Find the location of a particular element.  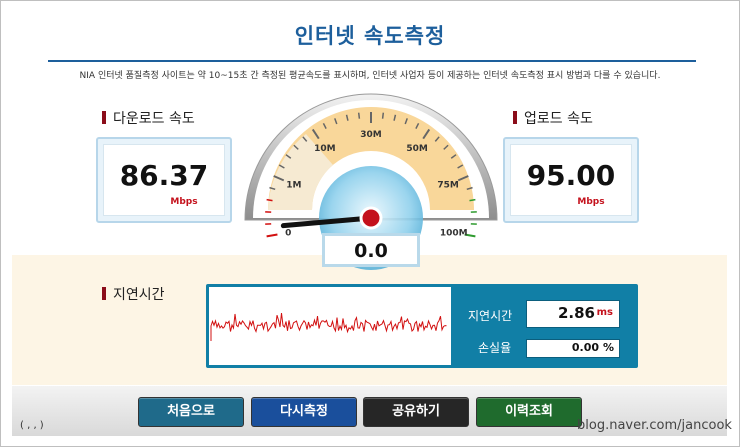

latency-graph is located at coordinates (330, 326).